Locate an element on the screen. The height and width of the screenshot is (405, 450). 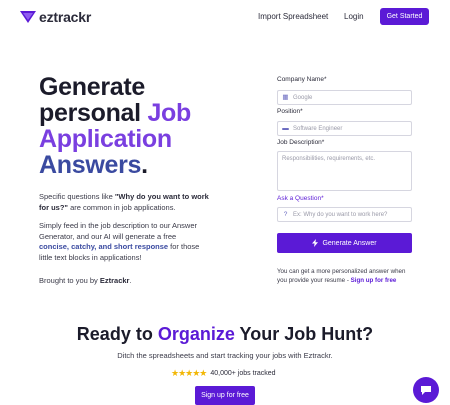
job-description-placeholder: Responsibilities, requirements, etc. is located at coordinates (329, 159).